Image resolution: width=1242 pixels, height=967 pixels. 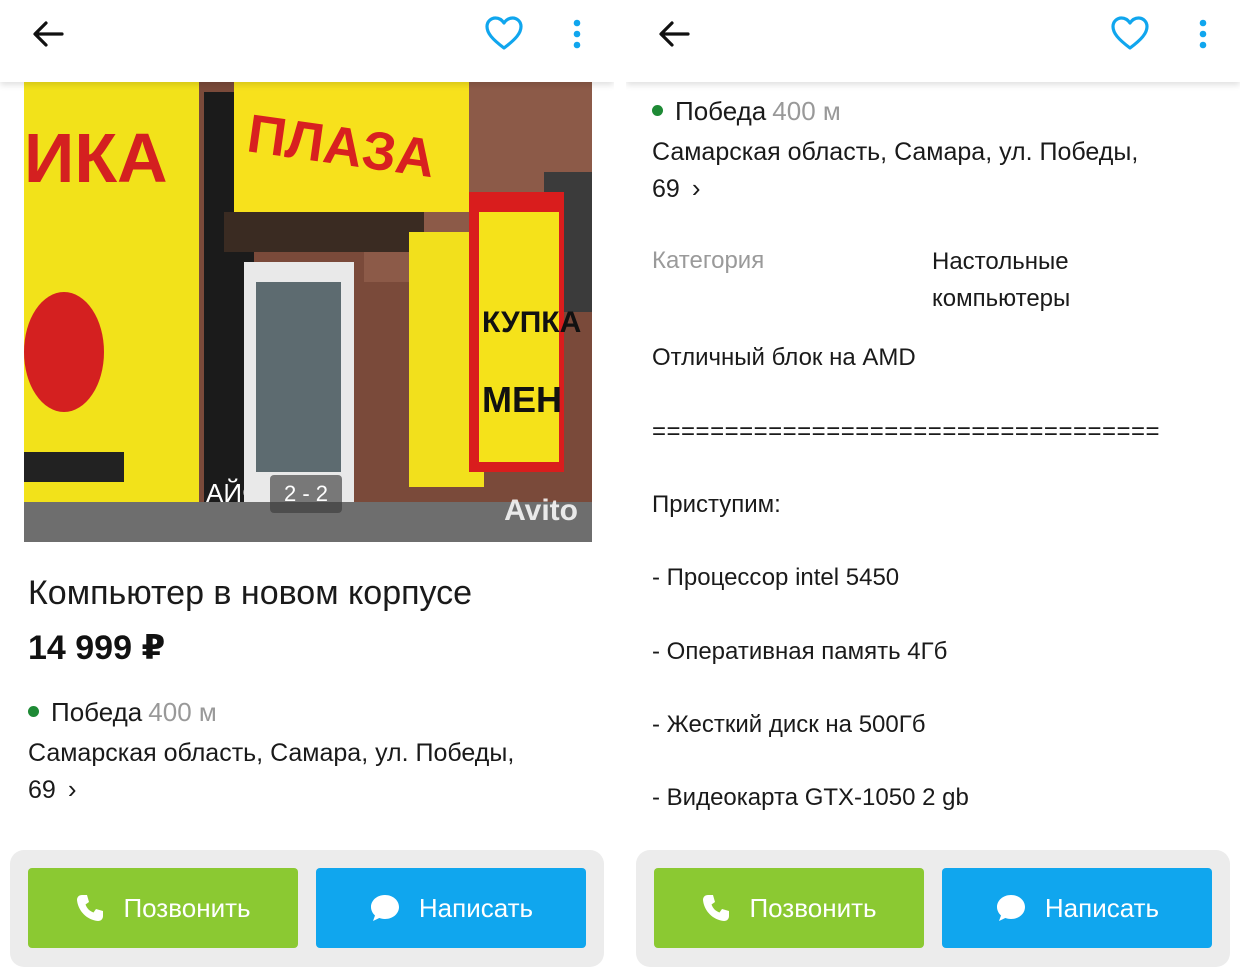 I want to click on description-line: Приступим:, so click(x=716, y=504).